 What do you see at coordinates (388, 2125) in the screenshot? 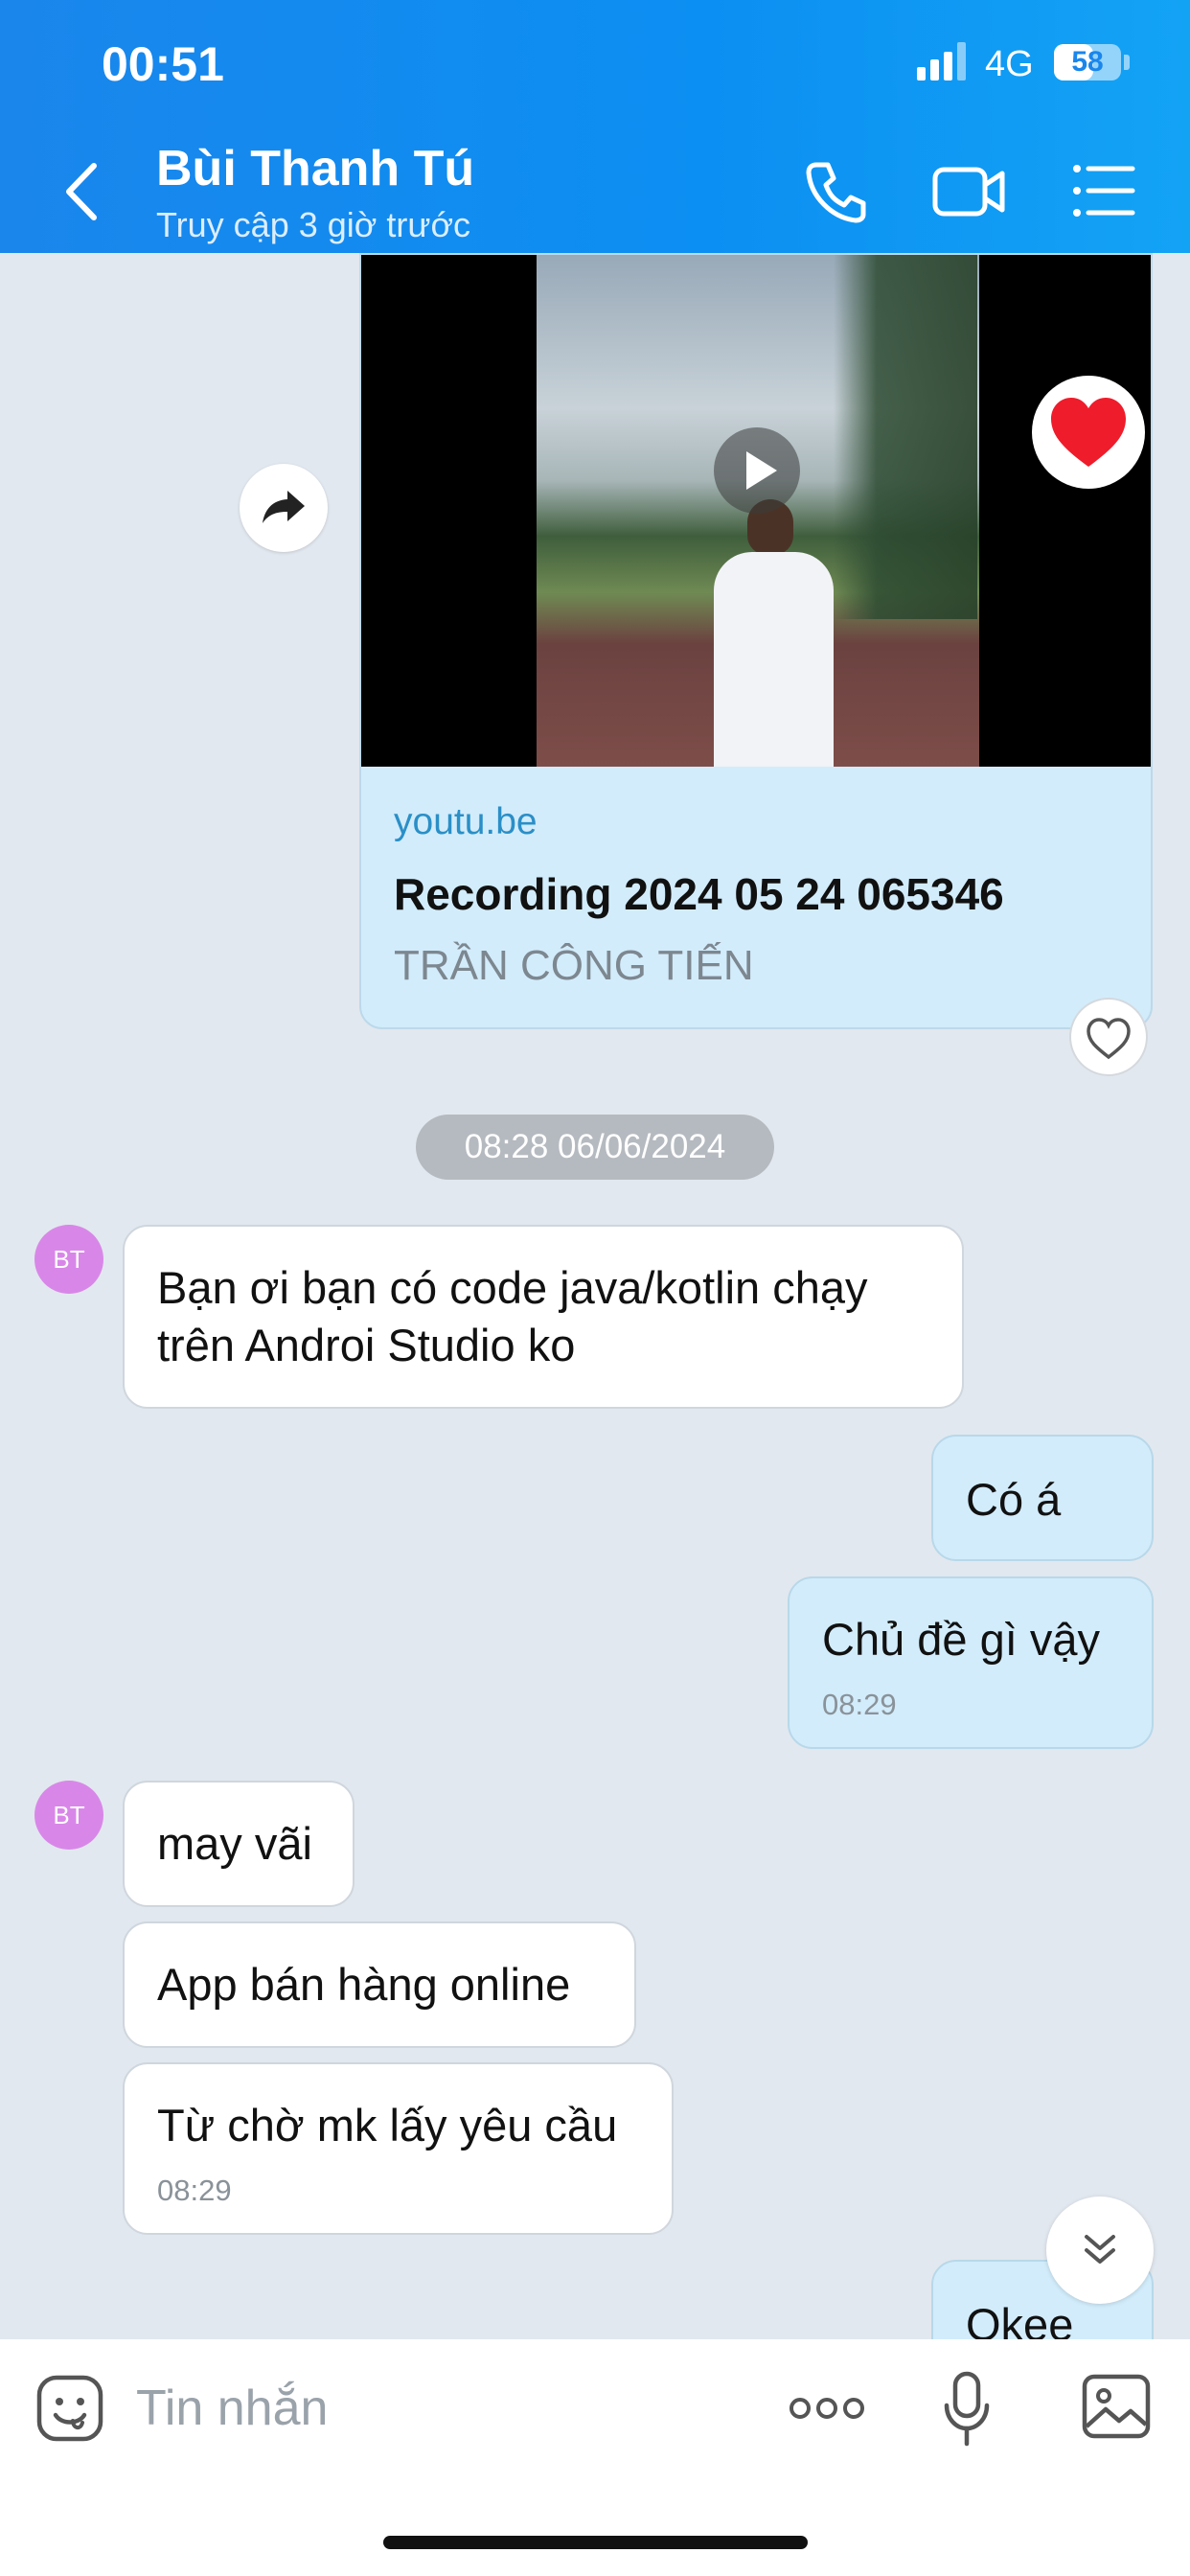
I see `message-text: Từ chờ mk lấy yêu cầu` at bounding box center [388, 2125].